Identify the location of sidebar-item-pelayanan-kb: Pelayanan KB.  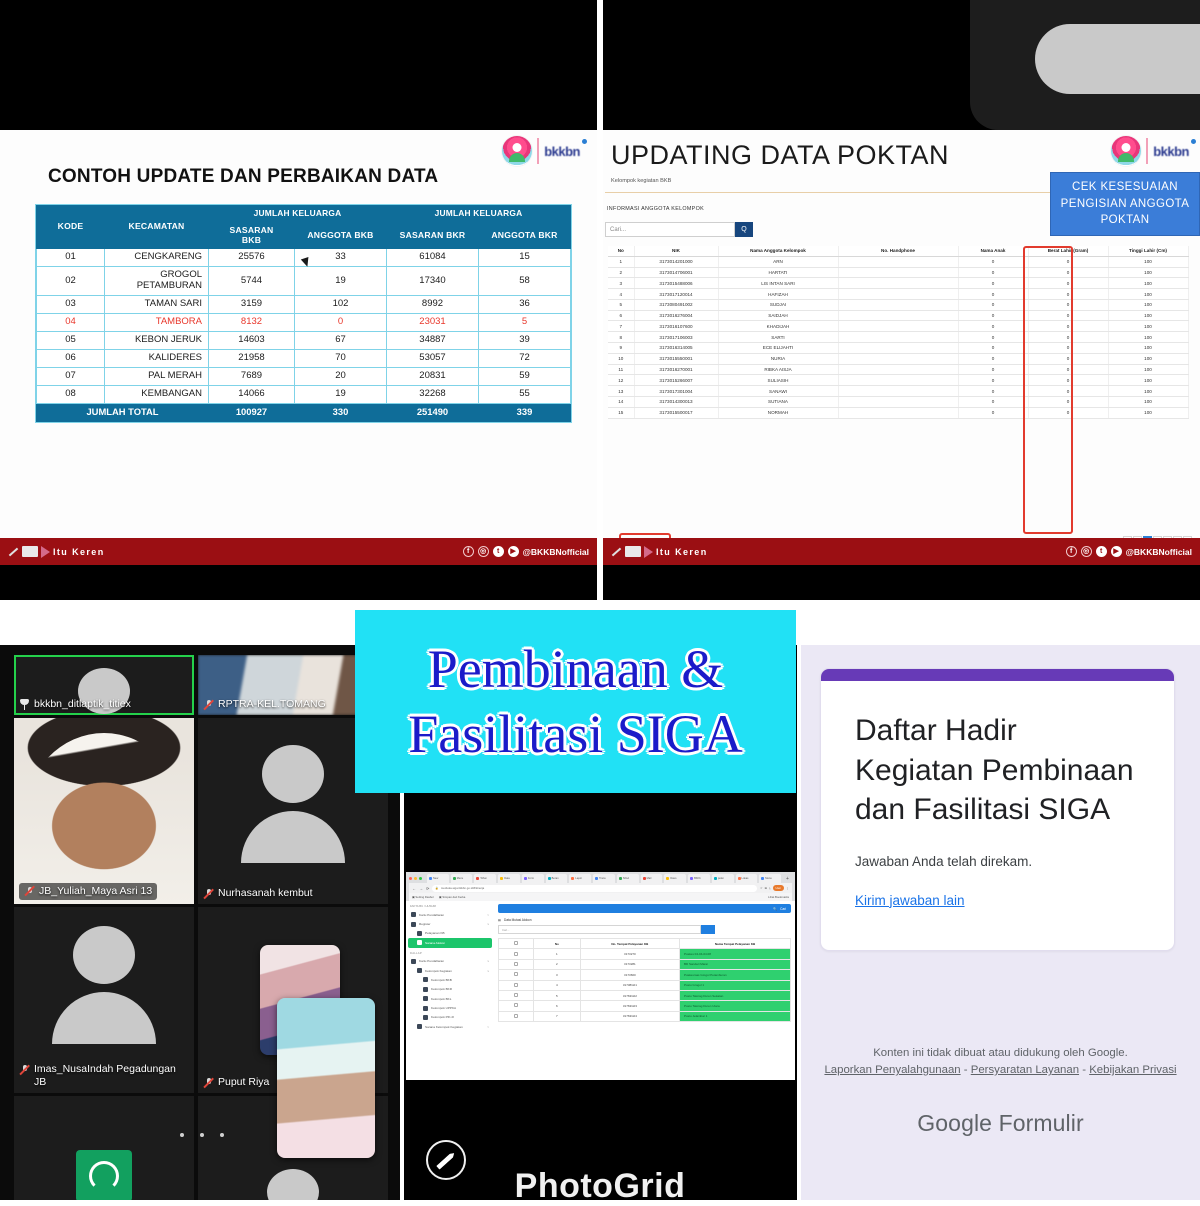
(450, 933).